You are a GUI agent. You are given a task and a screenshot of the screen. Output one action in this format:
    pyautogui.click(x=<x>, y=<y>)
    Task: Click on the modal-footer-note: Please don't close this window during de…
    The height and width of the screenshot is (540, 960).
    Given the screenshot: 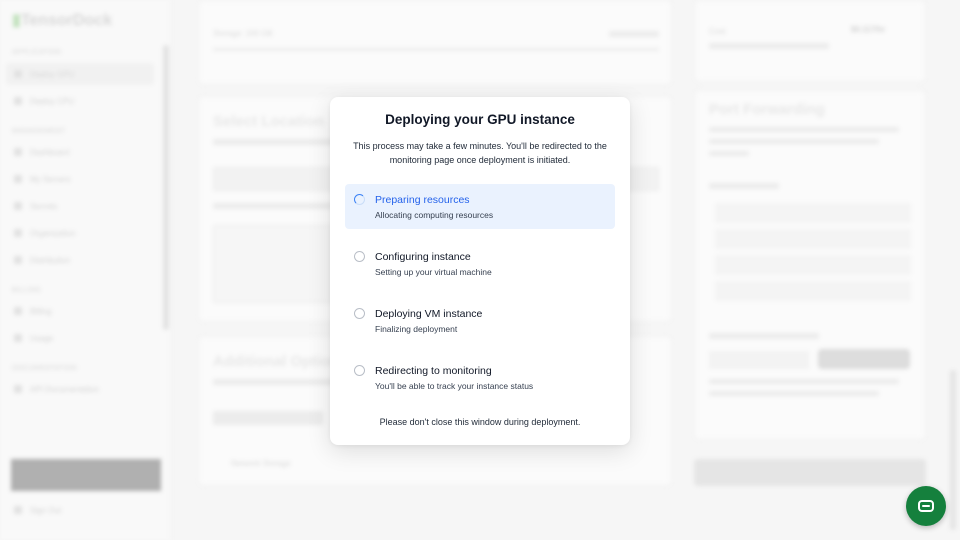 What is the action you would take?
    pyautogui.click(x=480, y=422)
    